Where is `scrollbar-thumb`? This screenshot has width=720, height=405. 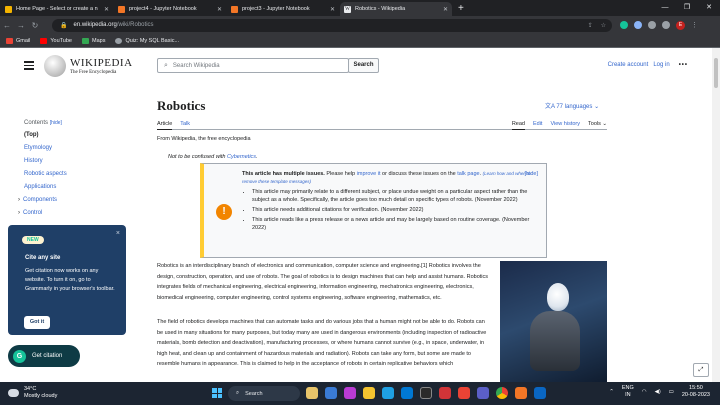 scrollbar-thumb is located at coordinates (716, 73).